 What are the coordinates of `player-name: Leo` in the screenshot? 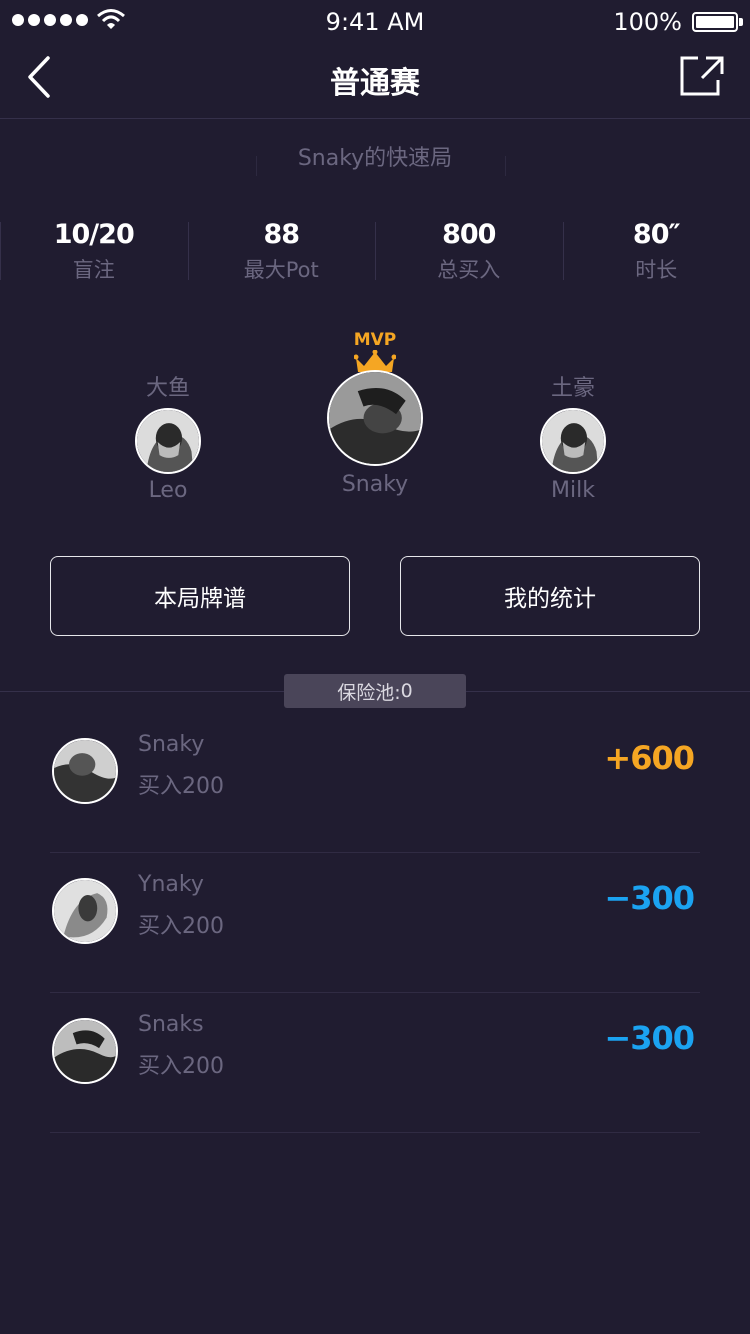 It's located at (168, 490).